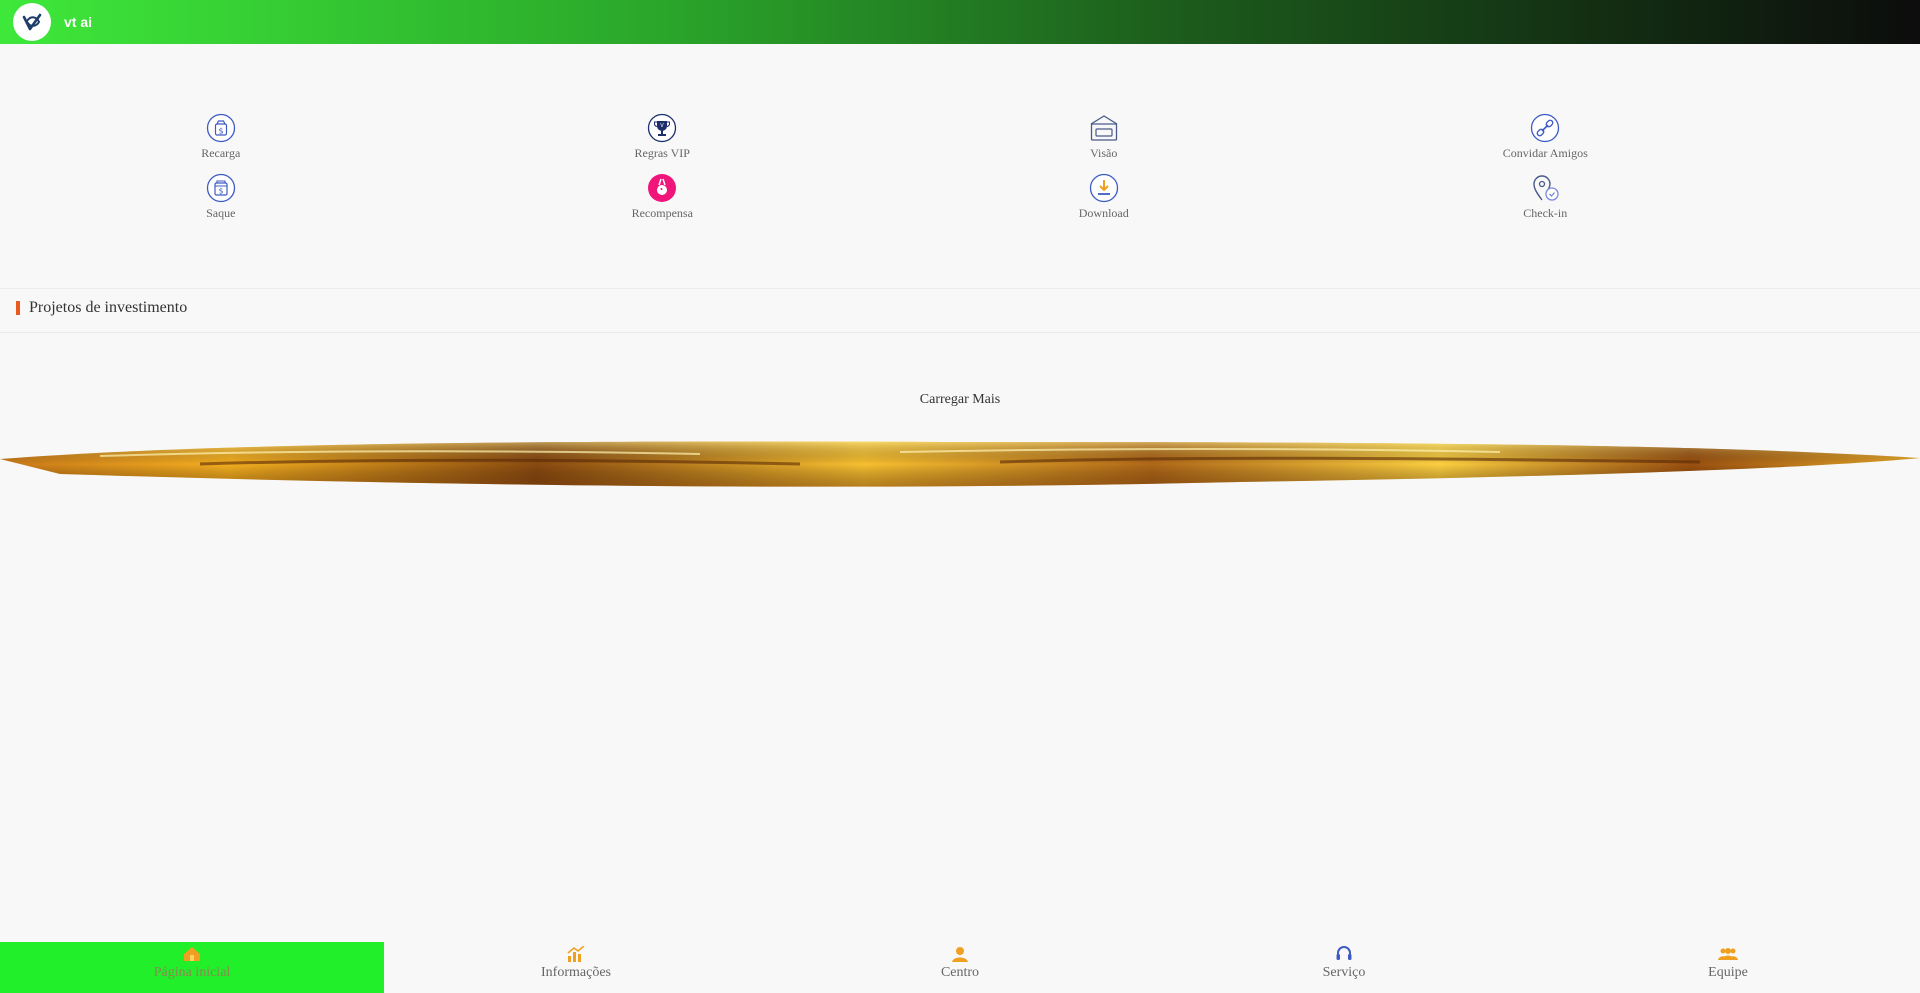  What do you see at coordinates (960, 400) in the screenshot?
I see `load-more-button: Carregar Mais` at bounding box center [960, 400].